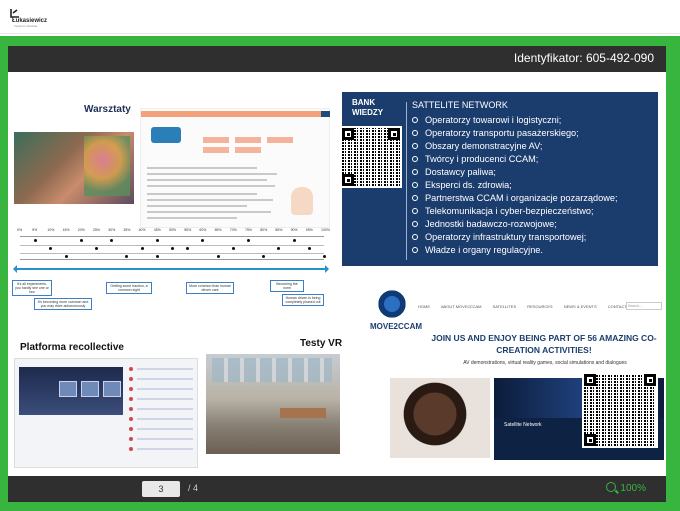 Image resolution: width=680 pixels, height=511 pixels. Describe the element at coordinates (515, 250) in the screenshot. I see `list-item: Władze i organy regulacyjne.` at that location.